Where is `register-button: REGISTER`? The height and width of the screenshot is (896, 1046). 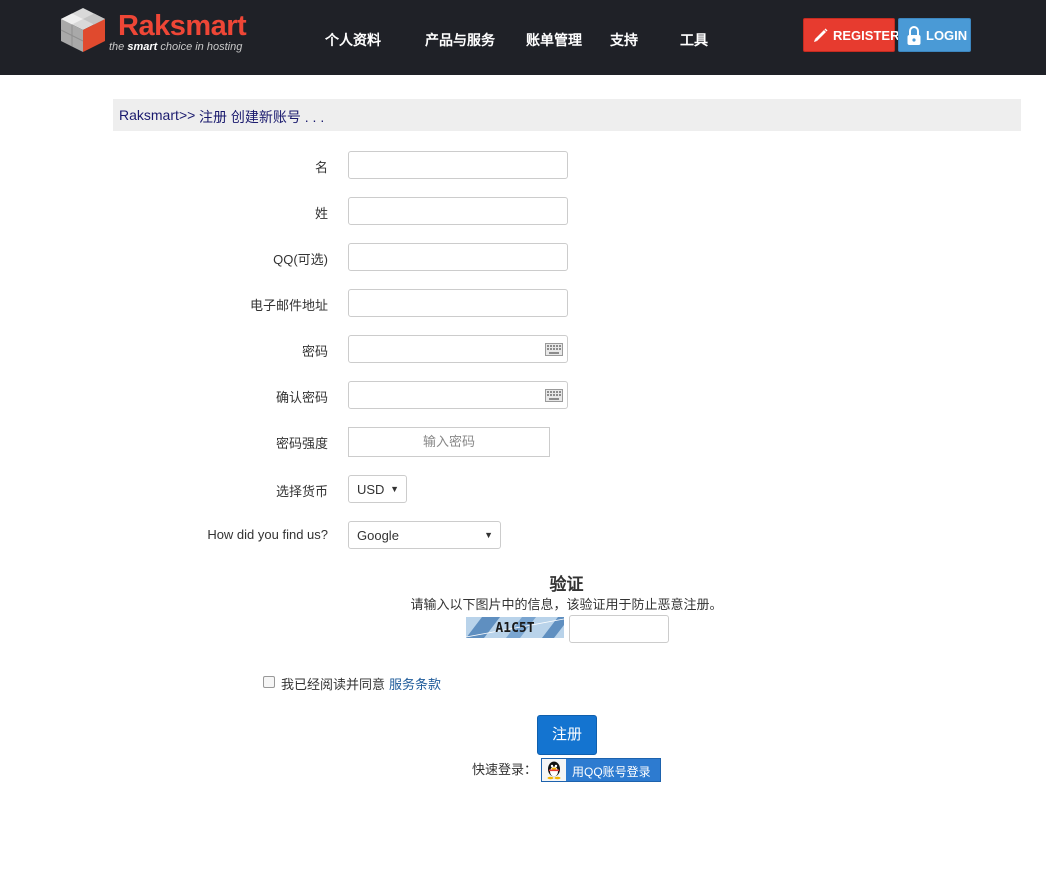 register-button: REGISTER is located at coordinates (851, 35).